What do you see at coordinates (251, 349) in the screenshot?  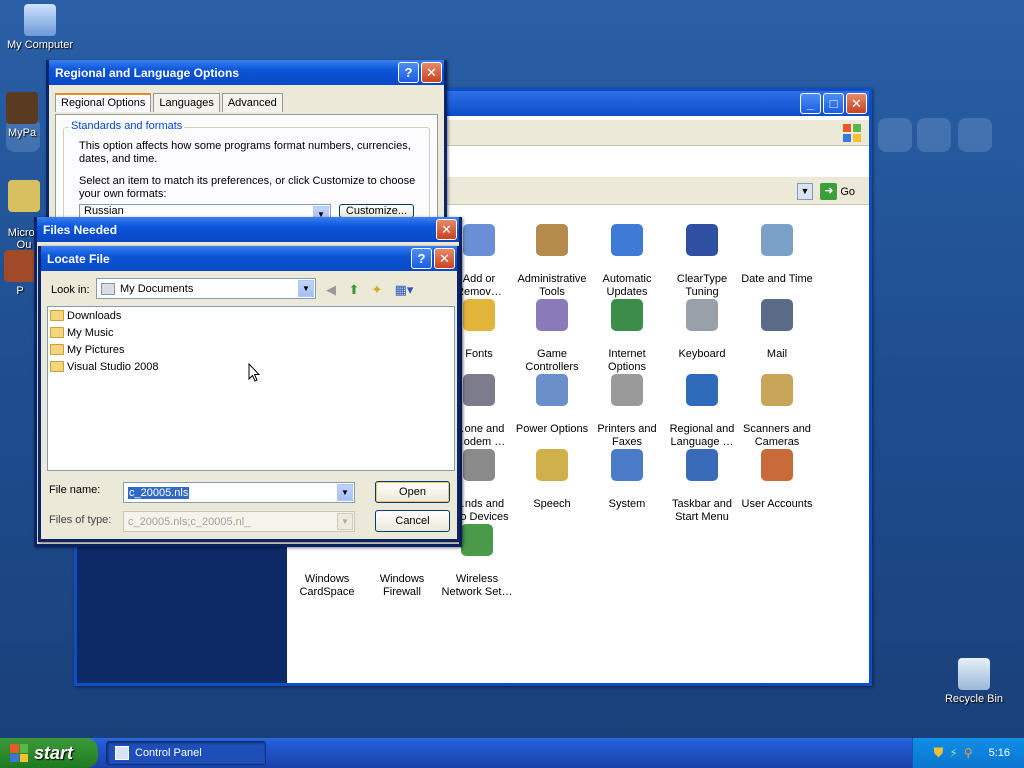 I see `list-item: My Pictures` at bounding box center [251, 349].